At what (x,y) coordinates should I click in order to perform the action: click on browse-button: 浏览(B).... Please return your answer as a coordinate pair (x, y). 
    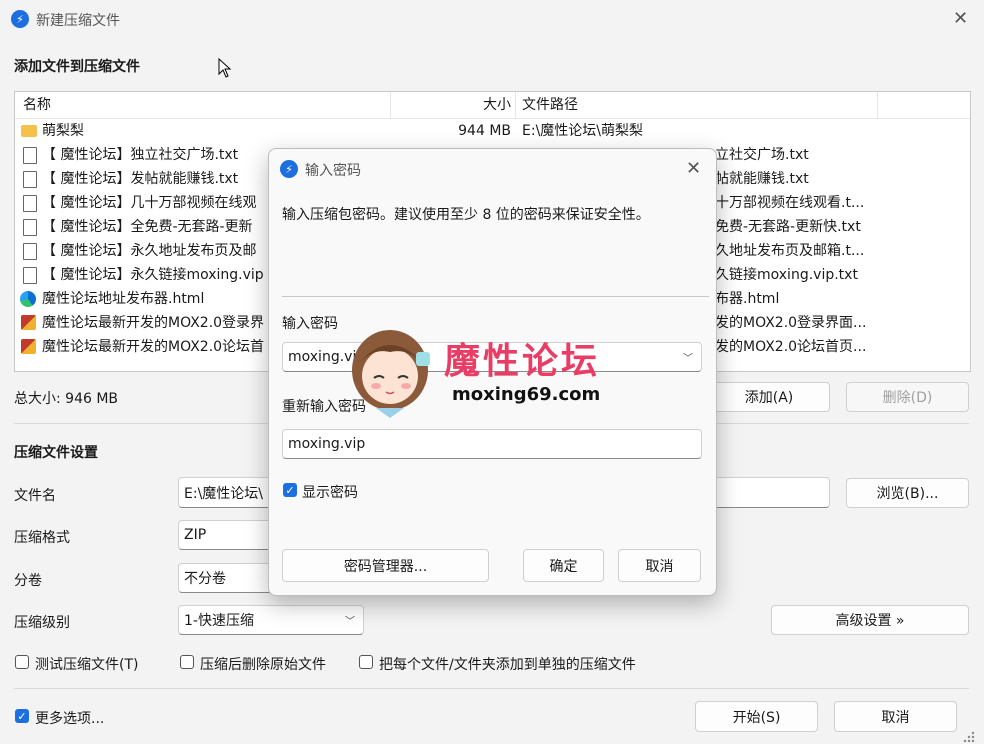
    Looking at the image, I should click on (907, 493).